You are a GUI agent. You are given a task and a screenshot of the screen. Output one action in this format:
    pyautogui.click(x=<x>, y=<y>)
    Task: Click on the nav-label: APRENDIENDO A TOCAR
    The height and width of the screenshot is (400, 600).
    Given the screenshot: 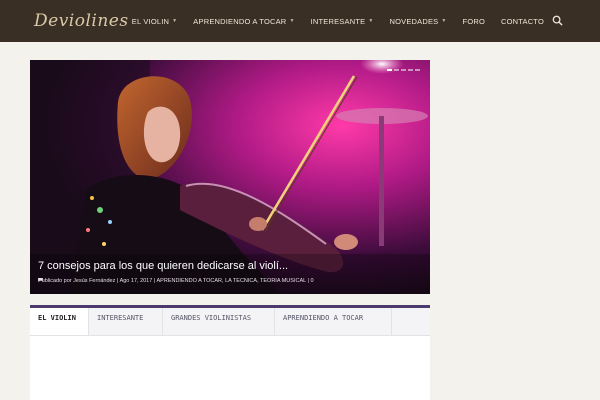 What is the action you would take?
    pyautogui.click(x=240, y=21)
    